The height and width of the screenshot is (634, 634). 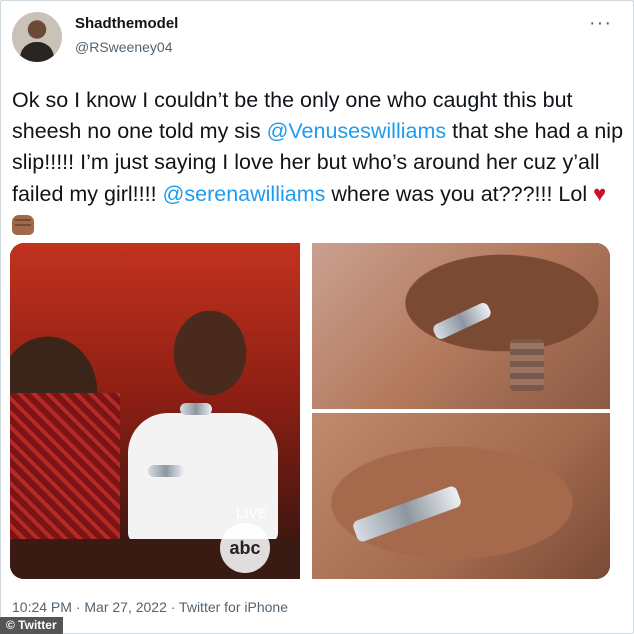 I want to click on mention-venus: @Venuseswilliams, so click(x=357, y=131).